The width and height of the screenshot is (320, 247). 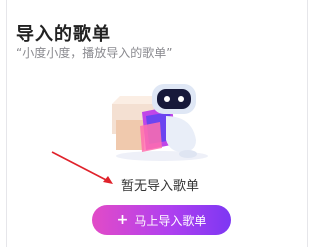 What do you see at coordinates (122, 220) in the screenshot?
I see `plus-icon: +` at bounding box center [122, 220].